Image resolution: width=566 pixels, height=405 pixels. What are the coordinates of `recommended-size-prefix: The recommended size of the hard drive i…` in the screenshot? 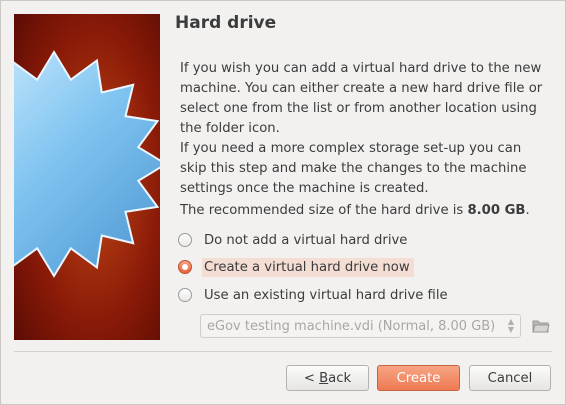 It's located at (324, 210).